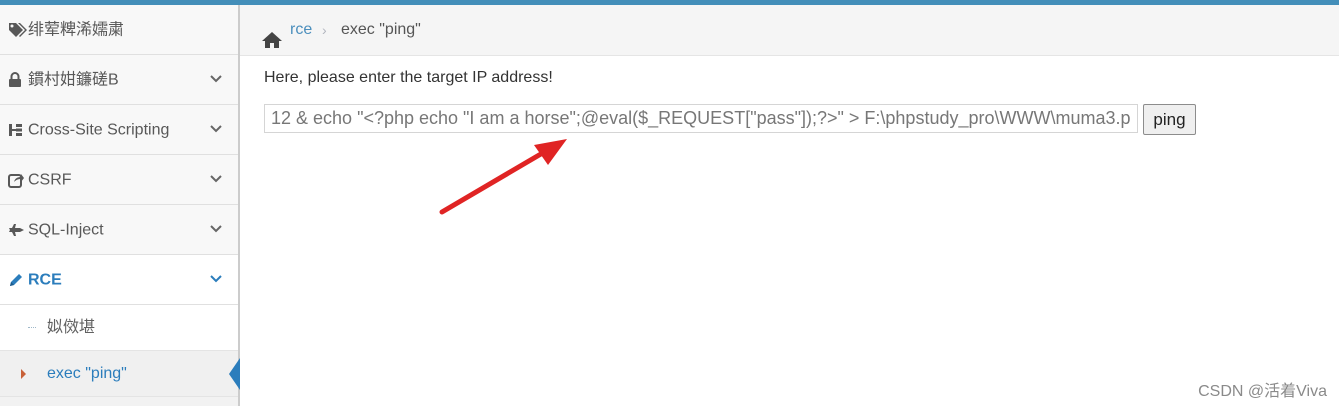  What do you see at coordinates (87, 373) in the screenshot?
I see `sidebar-subitem-label: exec "ping"` at bounding box center [87, 373].